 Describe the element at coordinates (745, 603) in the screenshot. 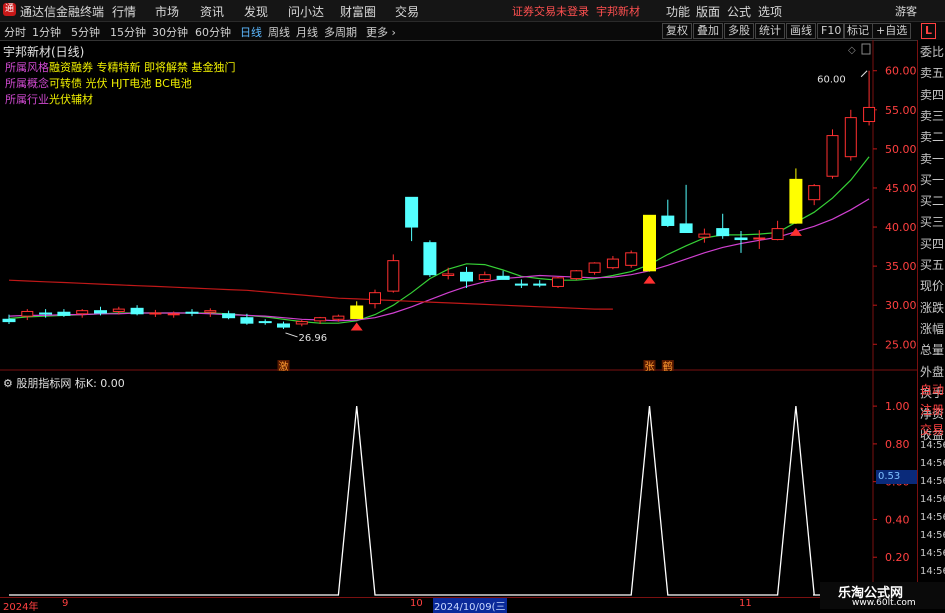

I see `date-label-nov: 11` at that location.